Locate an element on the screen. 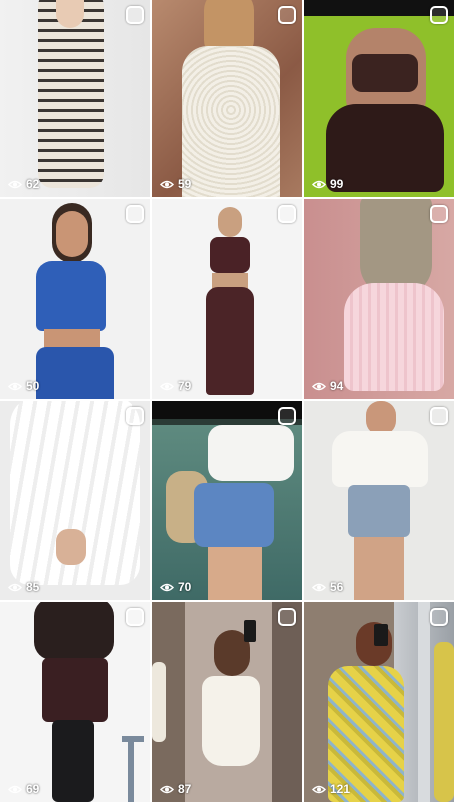 The image size is (454, 802). view-count: 70 is located at coordinates (175, 587).